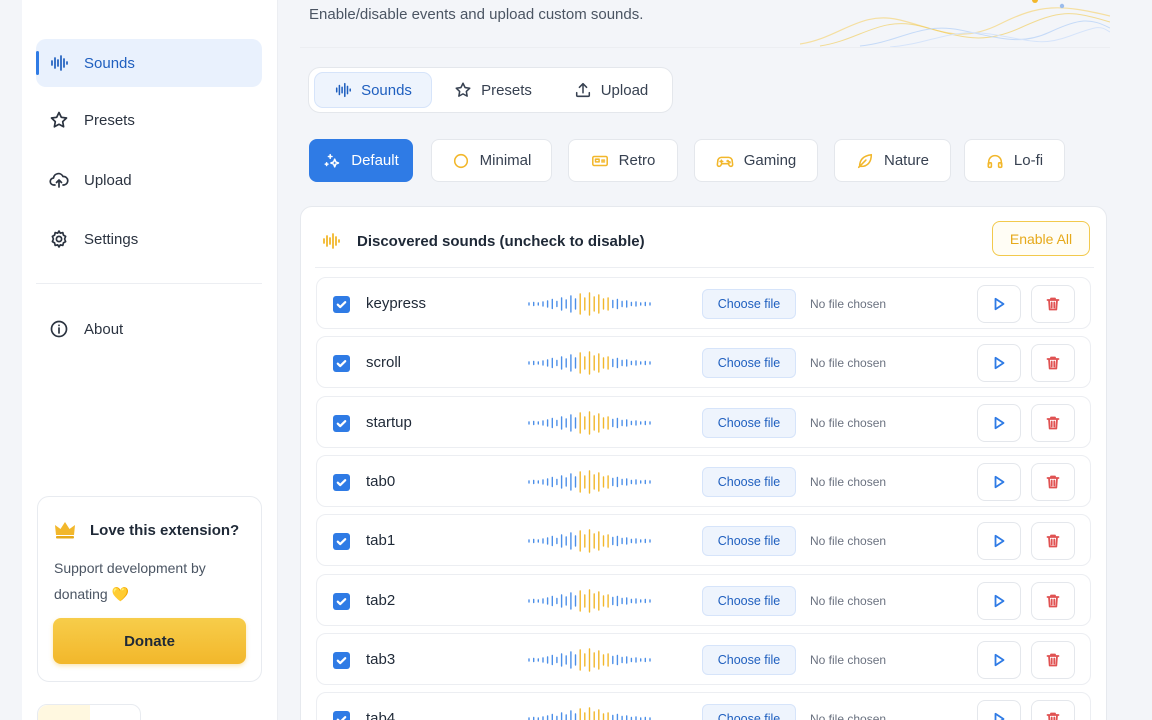  What do you see at coordinates (149, 283) in the screenshot?
I see `sidebar-divider` at bounding box center [149, 283].